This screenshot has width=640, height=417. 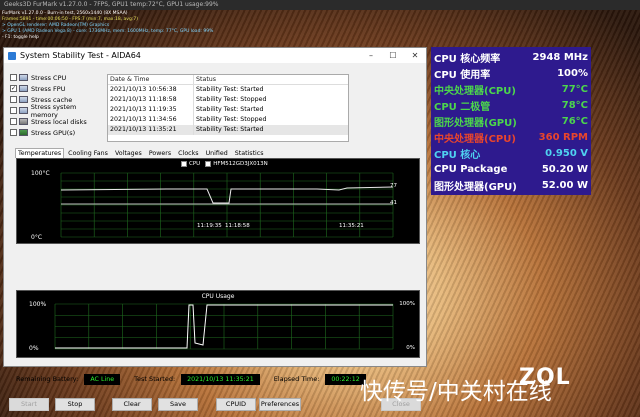 What do you see at coordinates (457, 155) in the screenshot?
I see `osd-label: CPU 核心` at bounding box center [457, 155].